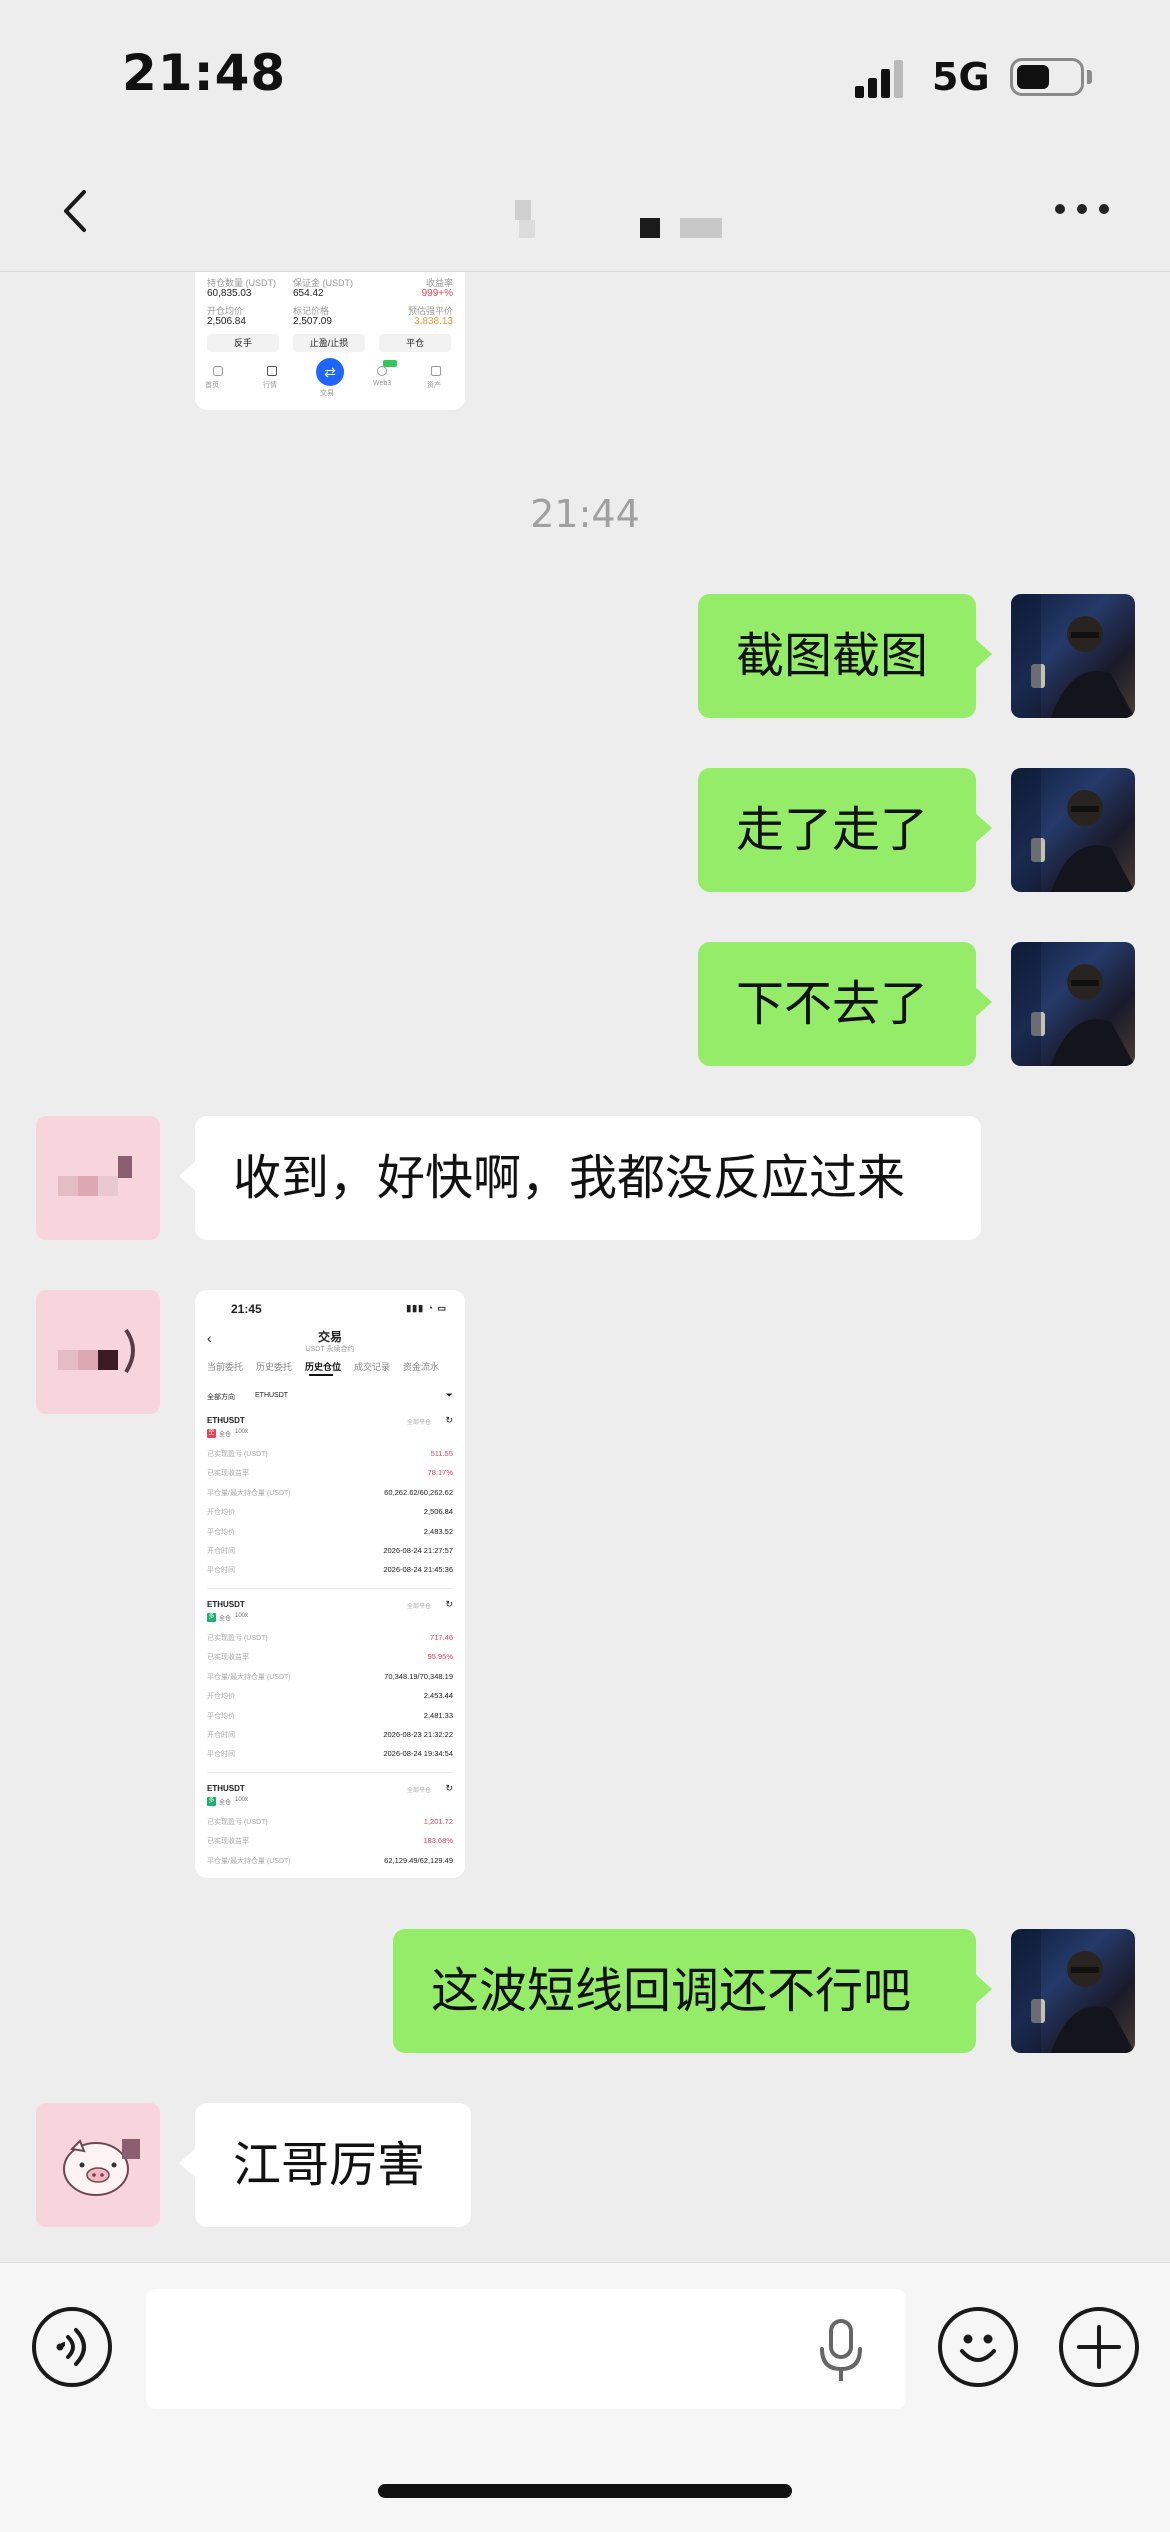  What do you see at coordinates (308, 293) in the screenshot?
I see `value: 654.42` at bounding box center [308, 293].